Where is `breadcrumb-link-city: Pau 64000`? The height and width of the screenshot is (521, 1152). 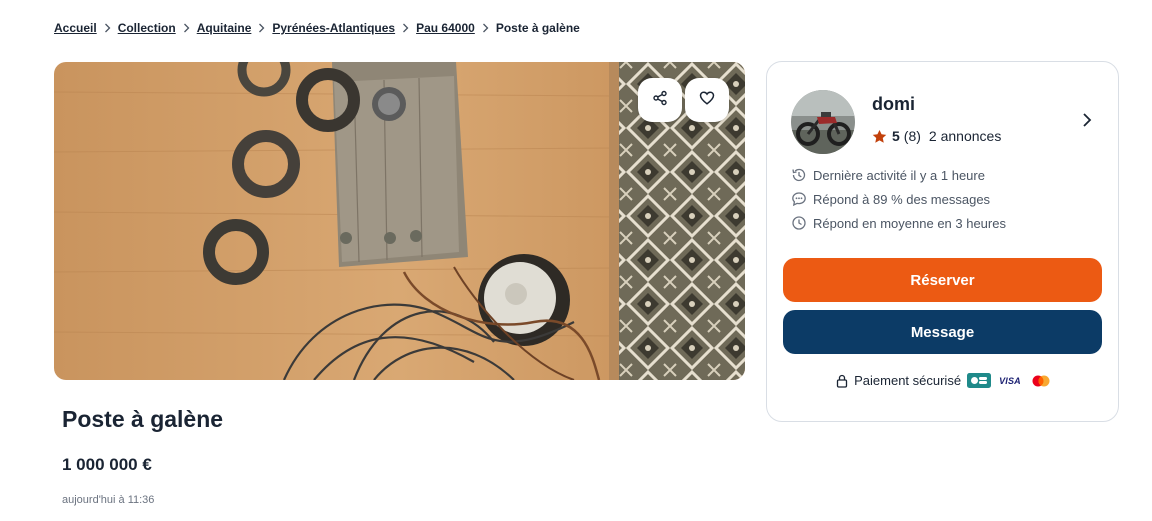 breadcrumb-link-city: Pau 64000 is located at coordinates (445, 28).